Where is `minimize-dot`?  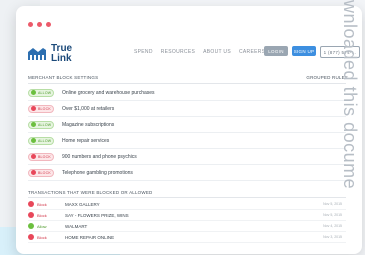
minimize-dot is located at coordinates (39, 24).